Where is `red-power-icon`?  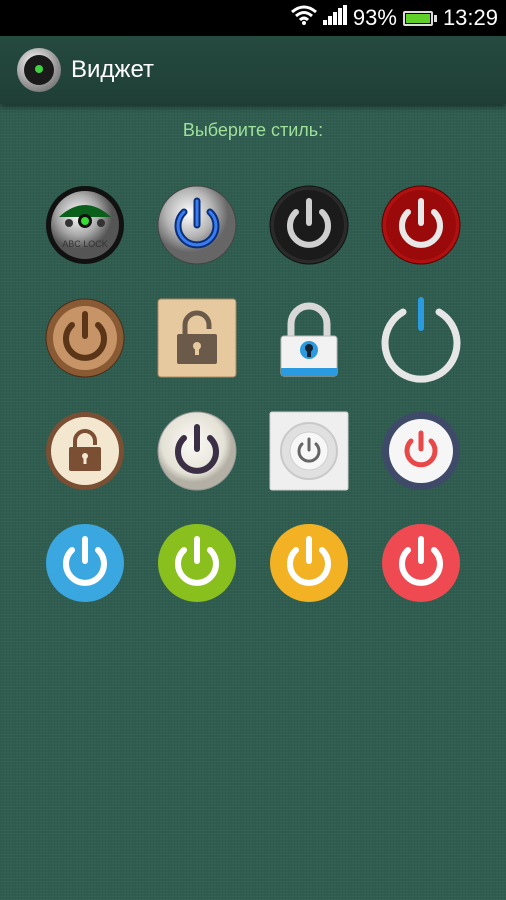
red-power-icon is located at coordinates (421, 563).